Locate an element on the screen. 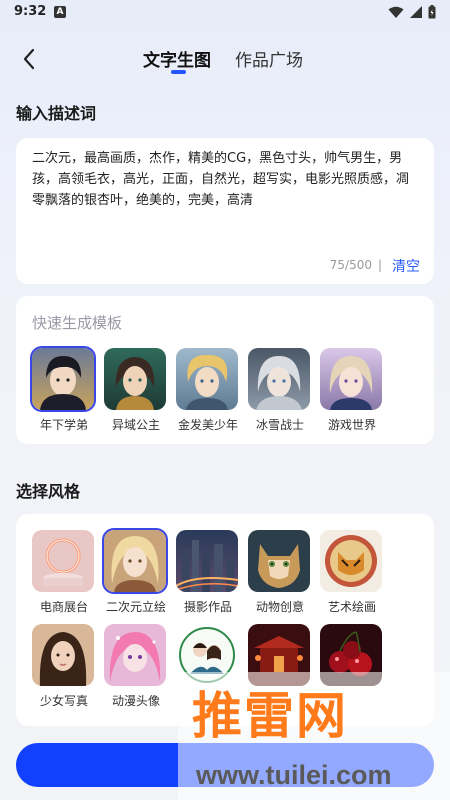  style-item: 动物创意 is located at coordinates (280, 572).